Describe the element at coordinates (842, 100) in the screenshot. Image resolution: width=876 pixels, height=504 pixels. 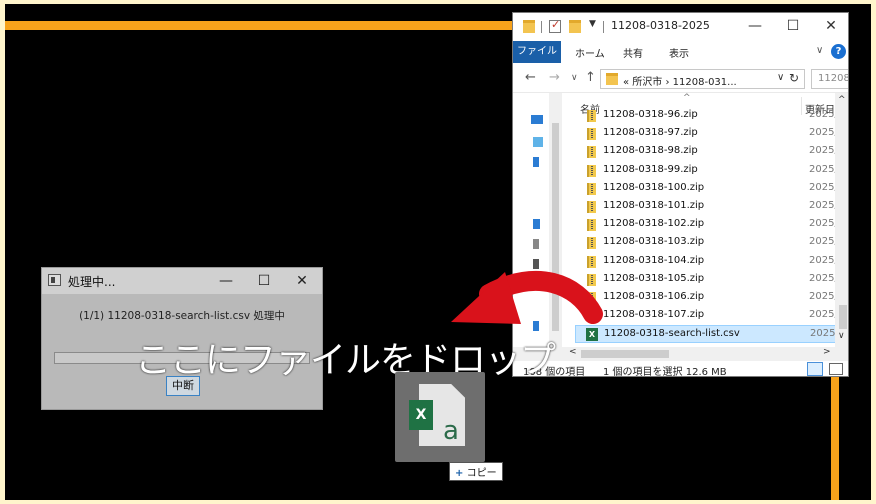
I see `scroll-up-icon: ^` at that location.